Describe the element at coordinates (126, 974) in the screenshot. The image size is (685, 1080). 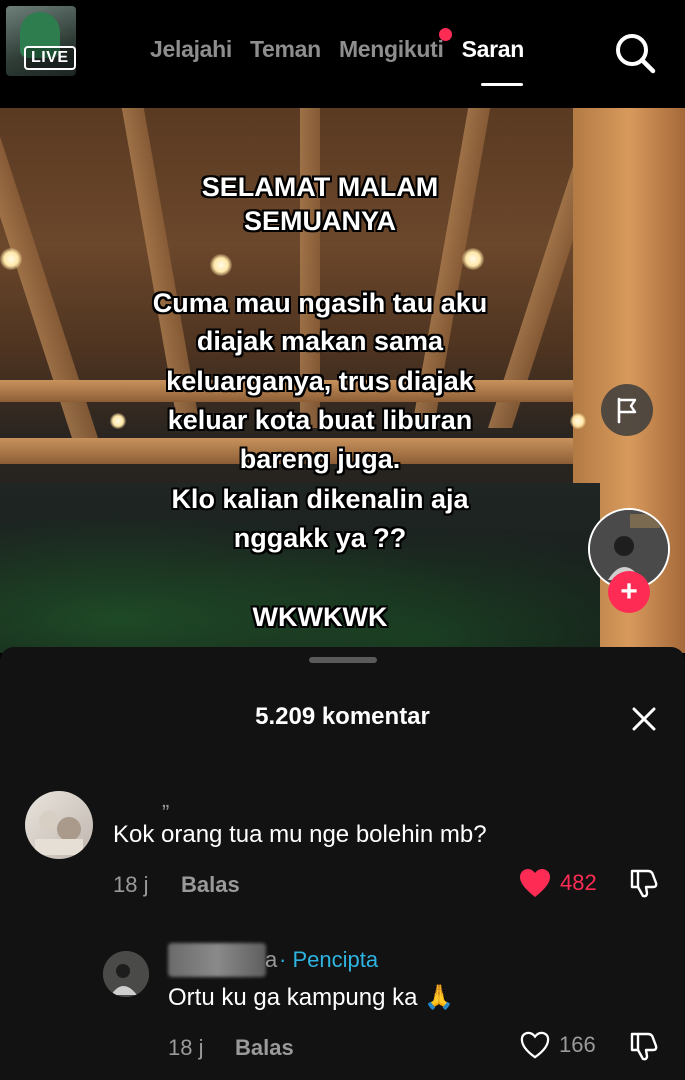
I see `creator-comment-avatar` at that location.